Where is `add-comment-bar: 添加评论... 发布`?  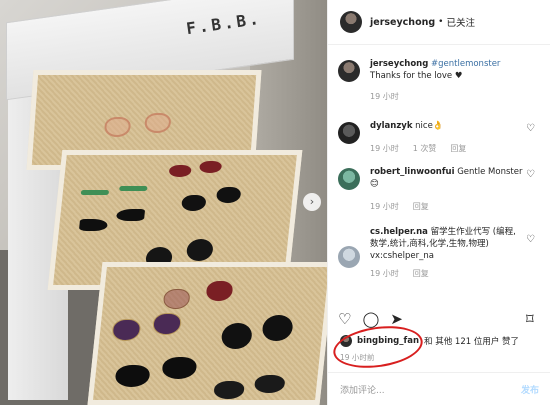 add-comment-bar: 添加评论... 发布 is located at coordinates (439, 388).